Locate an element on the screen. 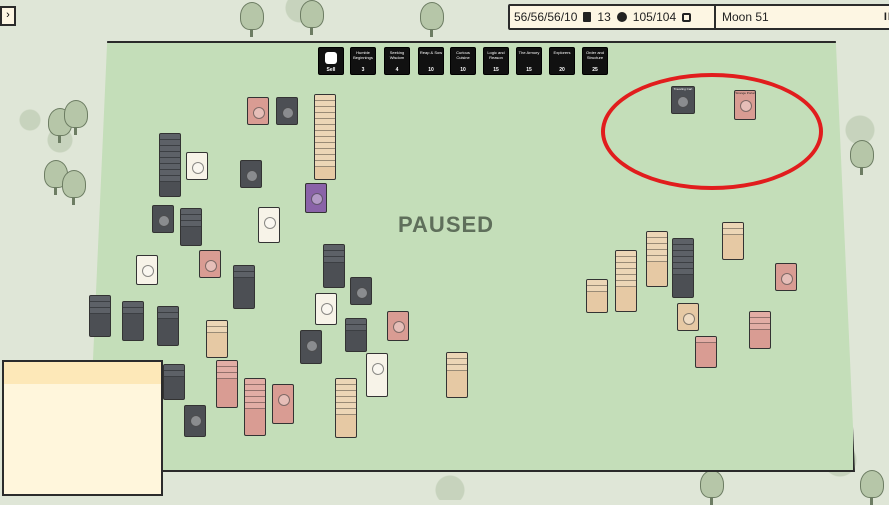 This screenshot has width=889, height=505. pause-button: II is located at coordinates (886, 17).